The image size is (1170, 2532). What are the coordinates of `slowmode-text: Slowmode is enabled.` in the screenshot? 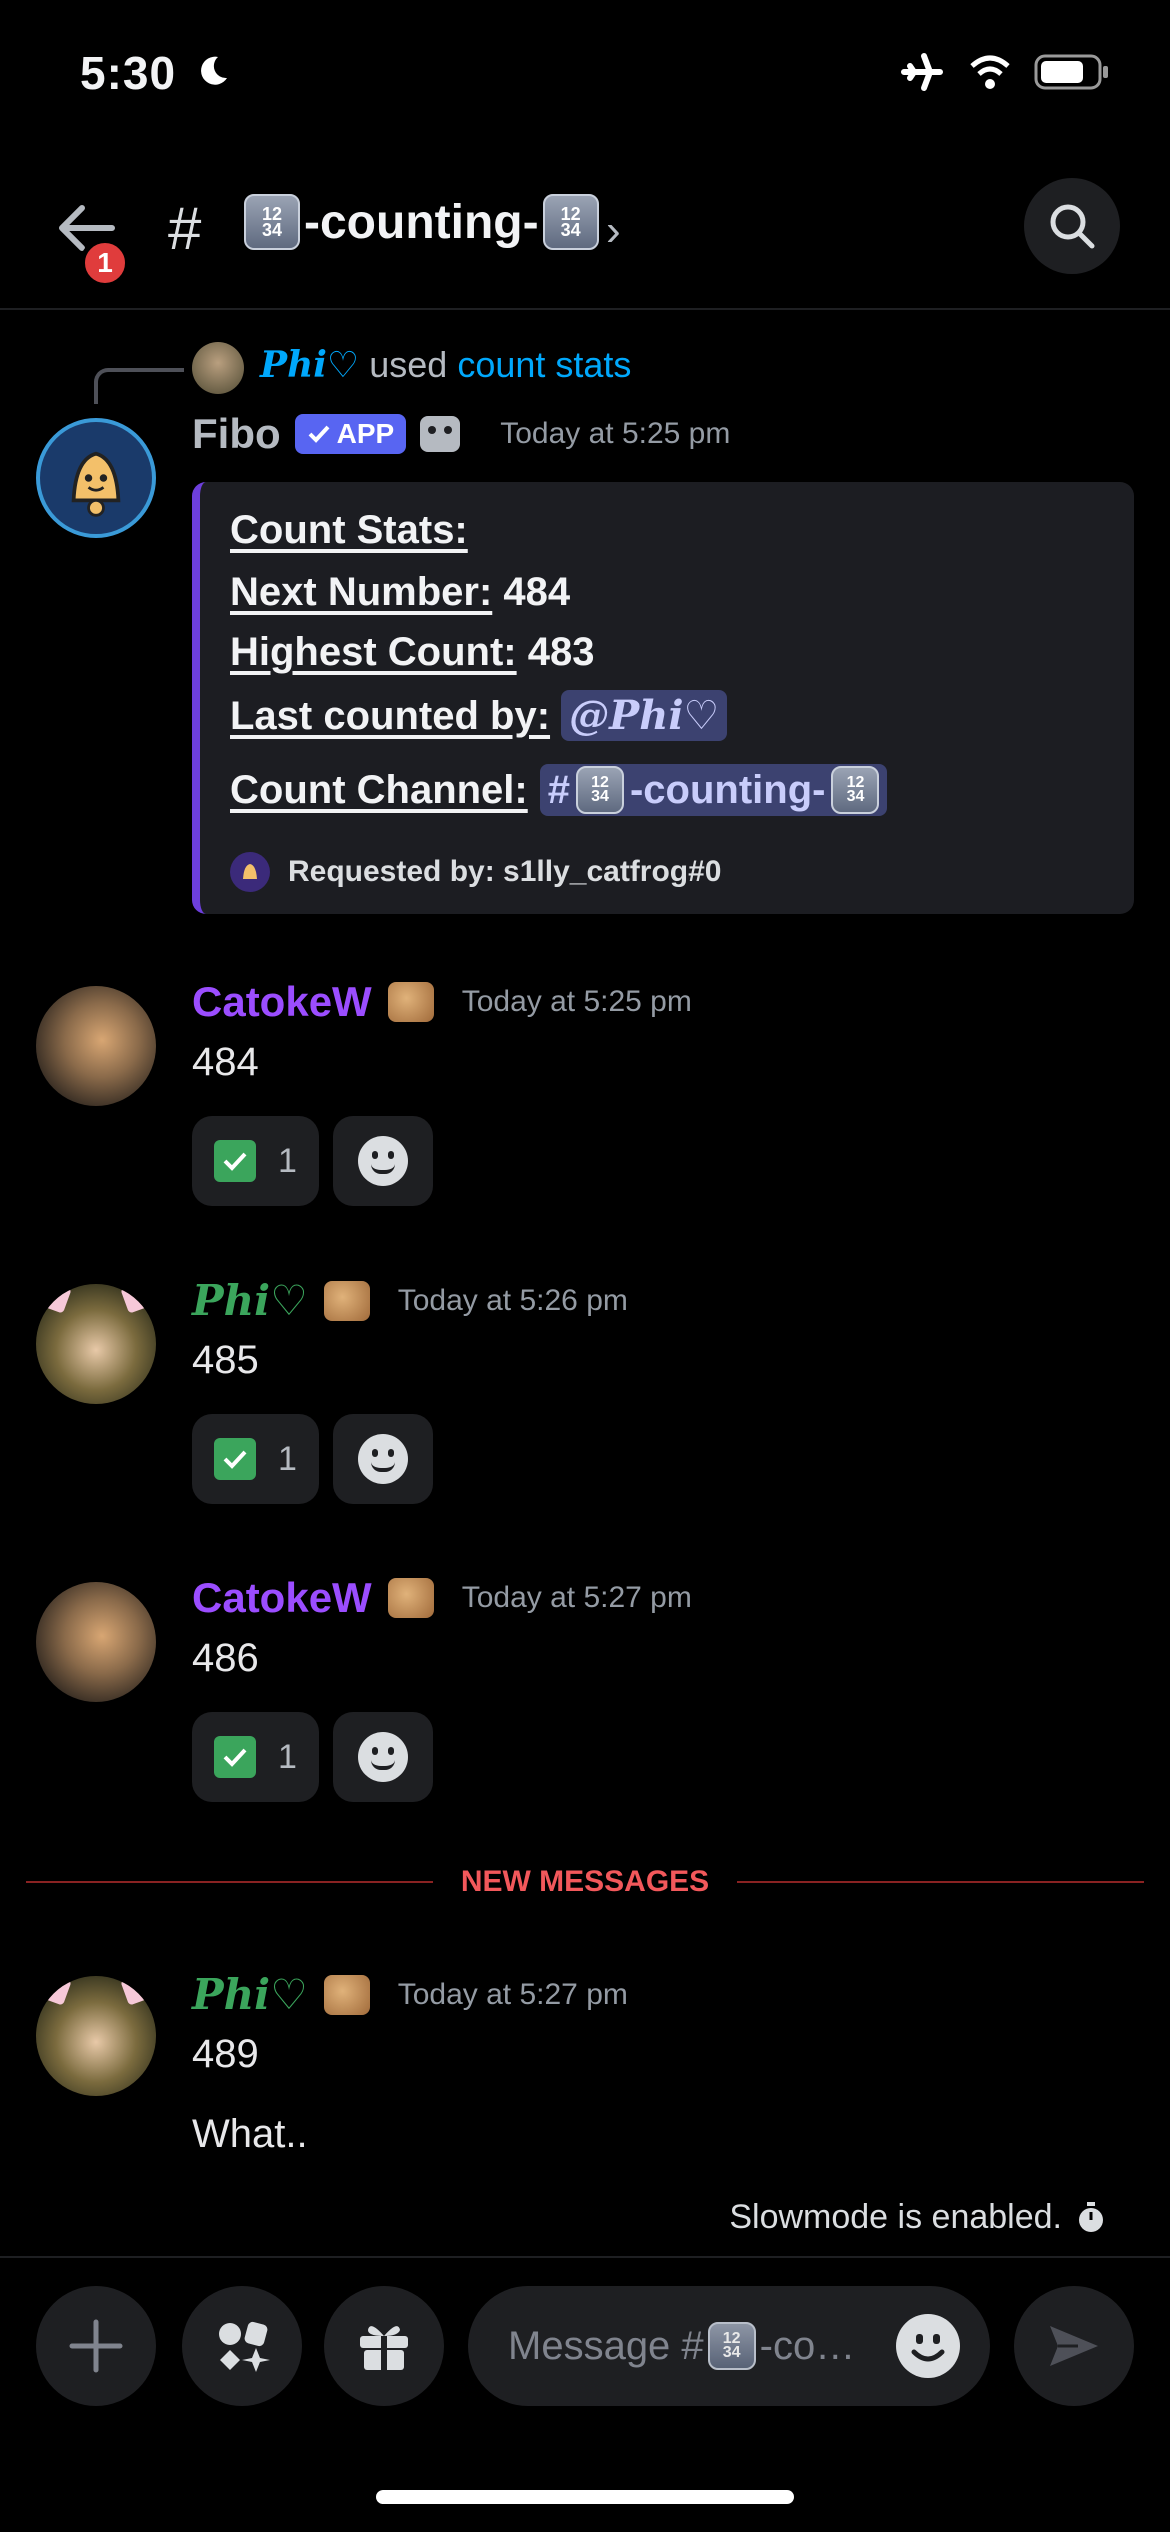 It's located at (895, 2217).